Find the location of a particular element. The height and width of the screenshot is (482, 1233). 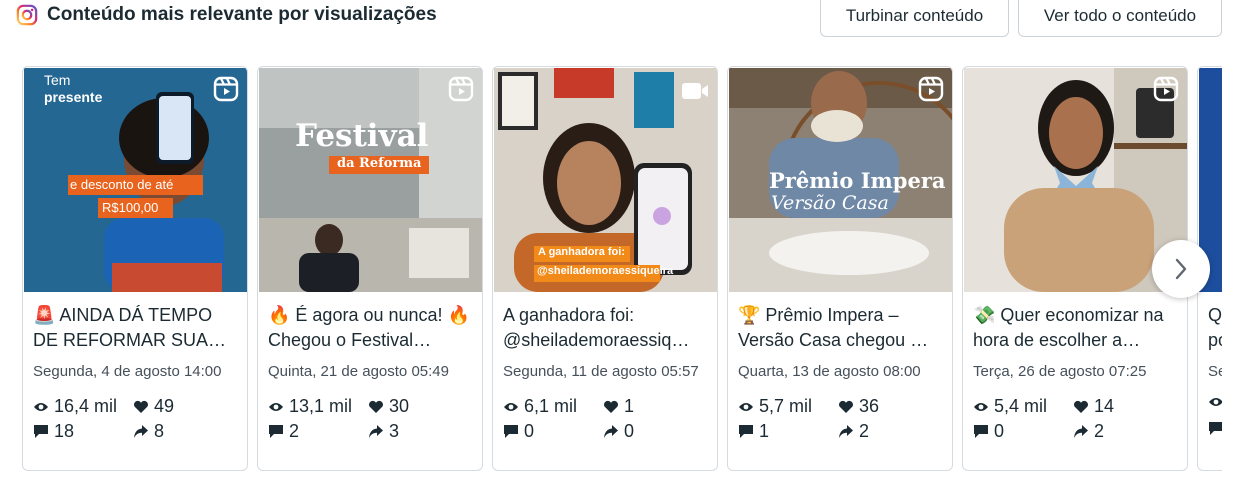

post-date: Terça, 26 de agosto 07:25 is located at coordinates (1060, 371).